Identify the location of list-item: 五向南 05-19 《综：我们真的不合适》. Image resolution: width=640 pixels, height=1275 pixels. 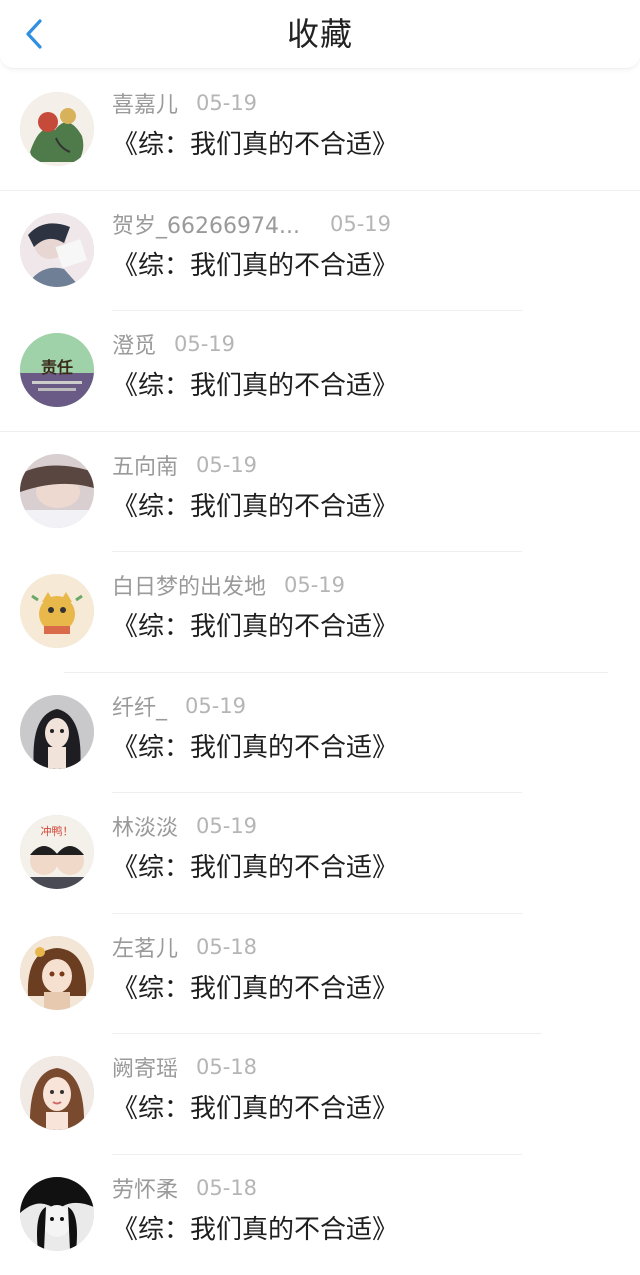
(320, 492).